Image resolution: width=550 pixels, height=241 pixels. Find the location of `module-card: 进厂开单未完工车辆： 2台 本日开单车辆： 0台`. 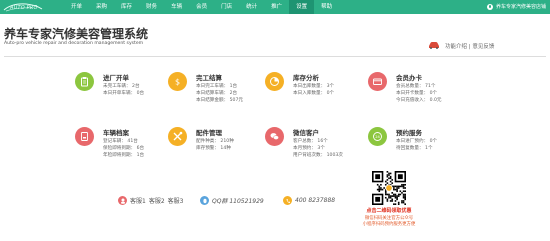

module-card: 进厂开单未完工车辆： 2台 本日开单车辆： 0台 is located at coordinates (125, 92).